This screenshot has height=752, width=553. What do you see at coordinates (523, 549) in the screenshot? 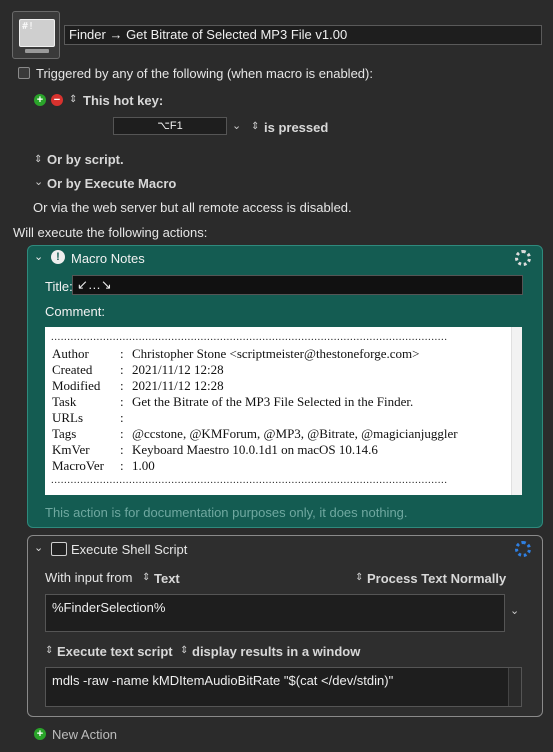
I see `shell-gear-icon` at bounding box center [523, 549].